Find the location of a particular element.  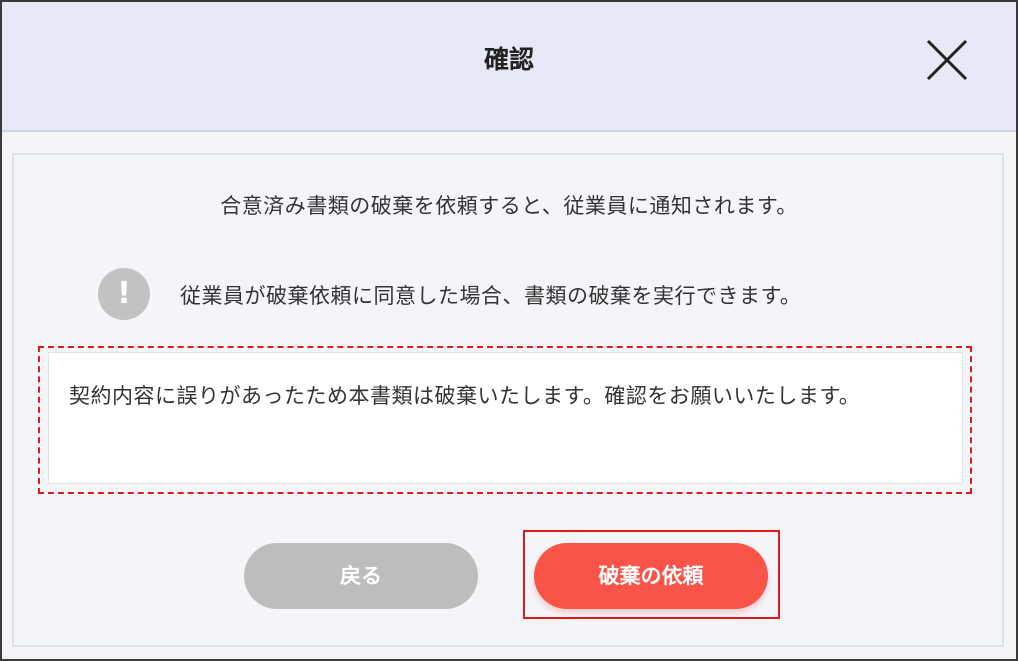

dialog-message: 合意済み書類の破棄を依頼すると、従業員に通知されます。 is located at coordinates (509, 206).